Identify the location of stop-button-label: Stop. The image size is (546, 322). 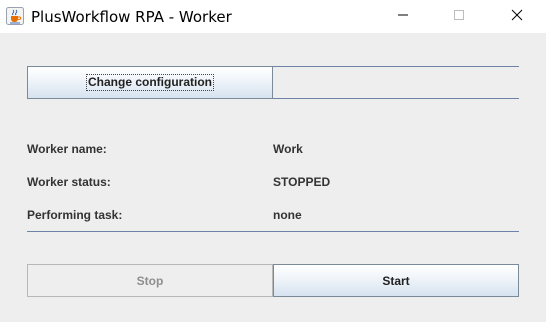
(150, 280).